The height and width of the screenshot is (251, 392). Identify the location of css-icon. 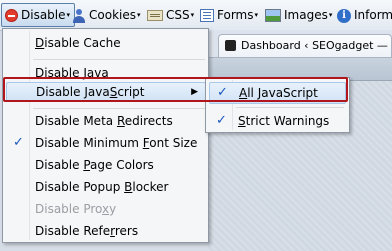
(155, 15).